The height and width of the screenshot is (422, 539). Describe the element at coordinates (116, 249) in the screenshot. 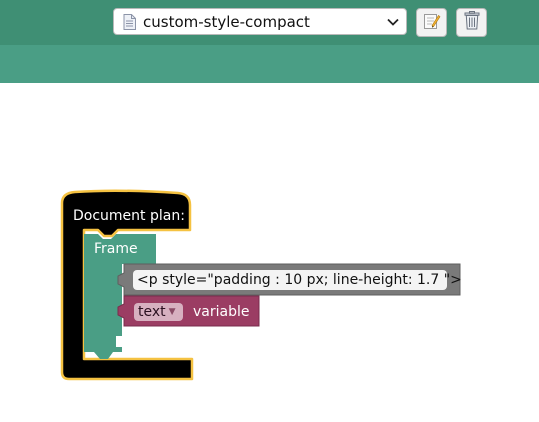

I see `frame-label: Frame` at that location.